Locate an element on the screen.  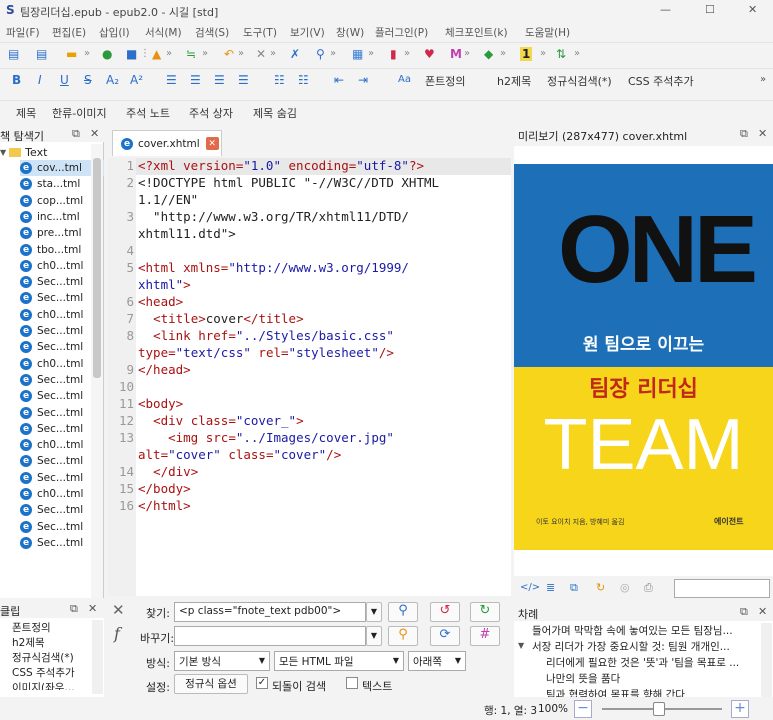
replace-input is located at coordinates (270, 636).